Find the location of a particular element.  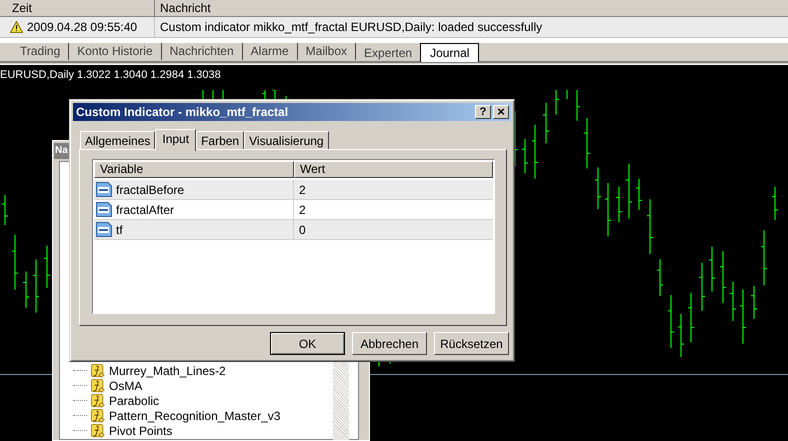

log-time: 2009.04.28 09:55:40 is located at coordinates (82, 27).